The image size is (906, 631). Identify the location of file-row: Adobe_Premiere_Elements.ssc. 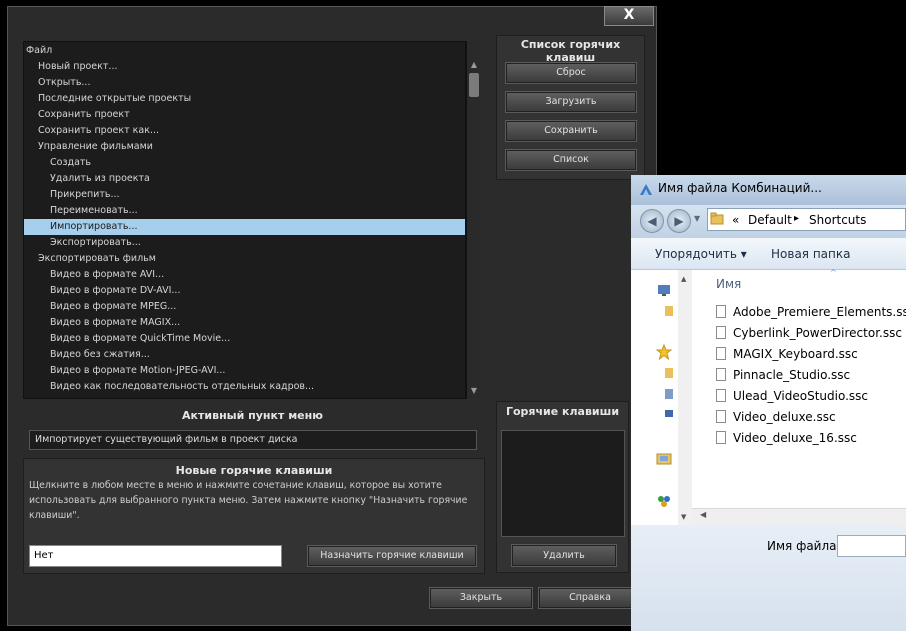
(811, 312).